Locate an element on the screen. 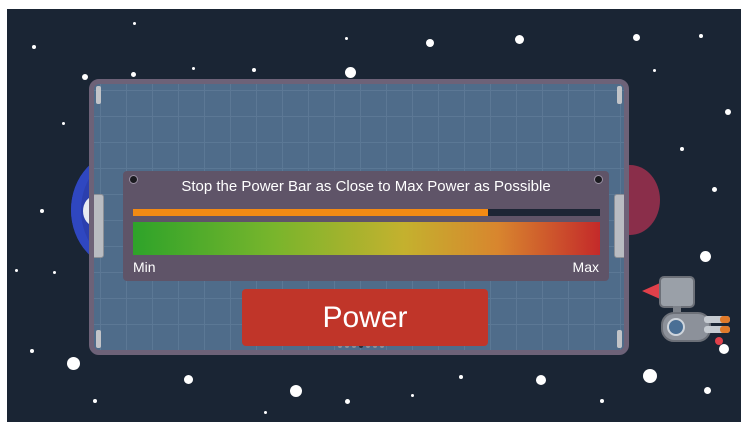  panel-side-clamp-right is located at coordinates (619, 226).